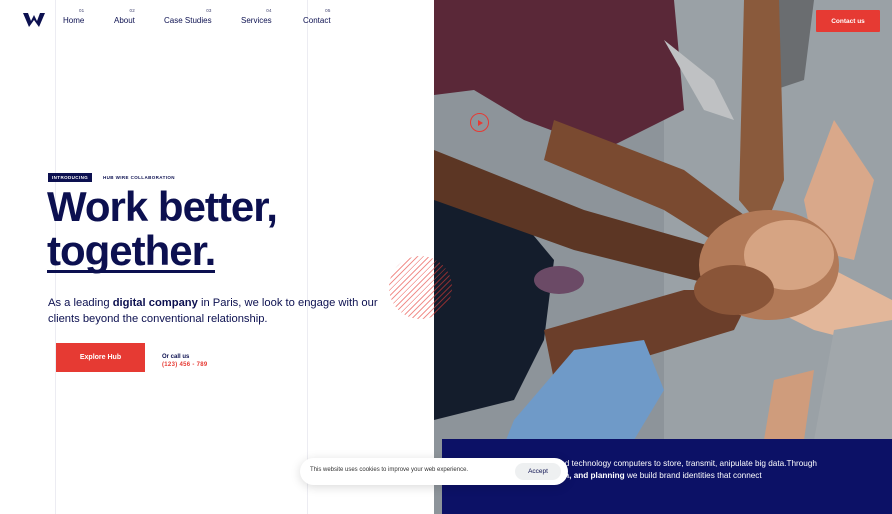  I want to click on explore-hub-button: Explore Hub, so click(100, 357).